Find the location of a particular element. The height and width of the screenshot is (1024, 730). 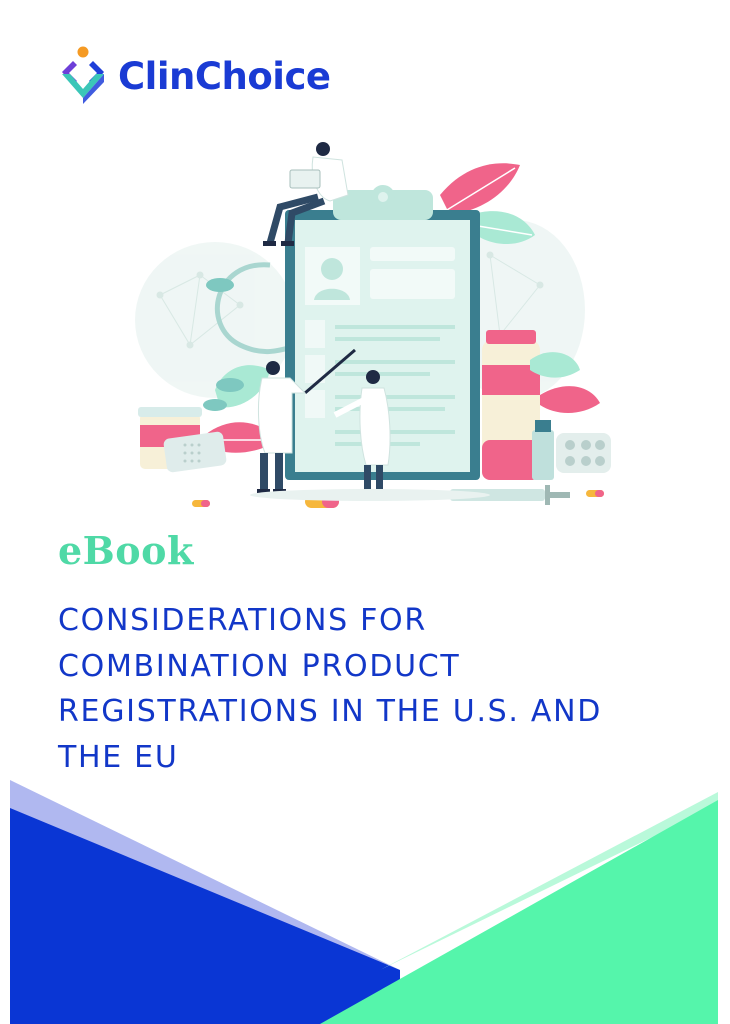

clinchoice-logo: ClinChoice is located at coordinates (194, 76).